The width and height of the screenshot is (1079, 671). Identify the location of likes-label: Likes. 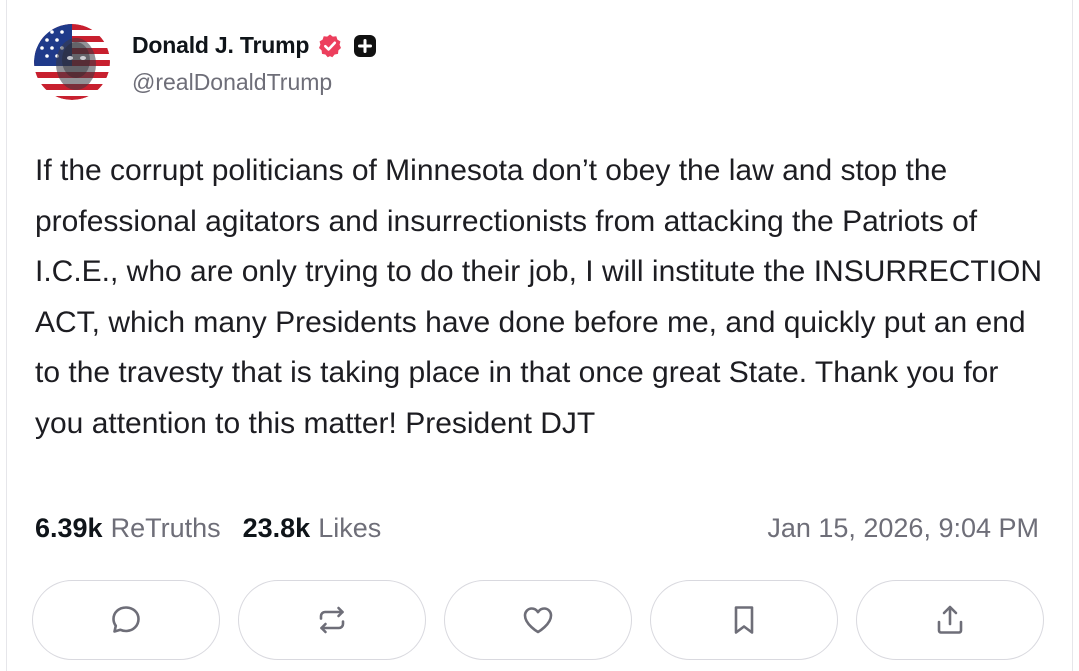
(349, 528).